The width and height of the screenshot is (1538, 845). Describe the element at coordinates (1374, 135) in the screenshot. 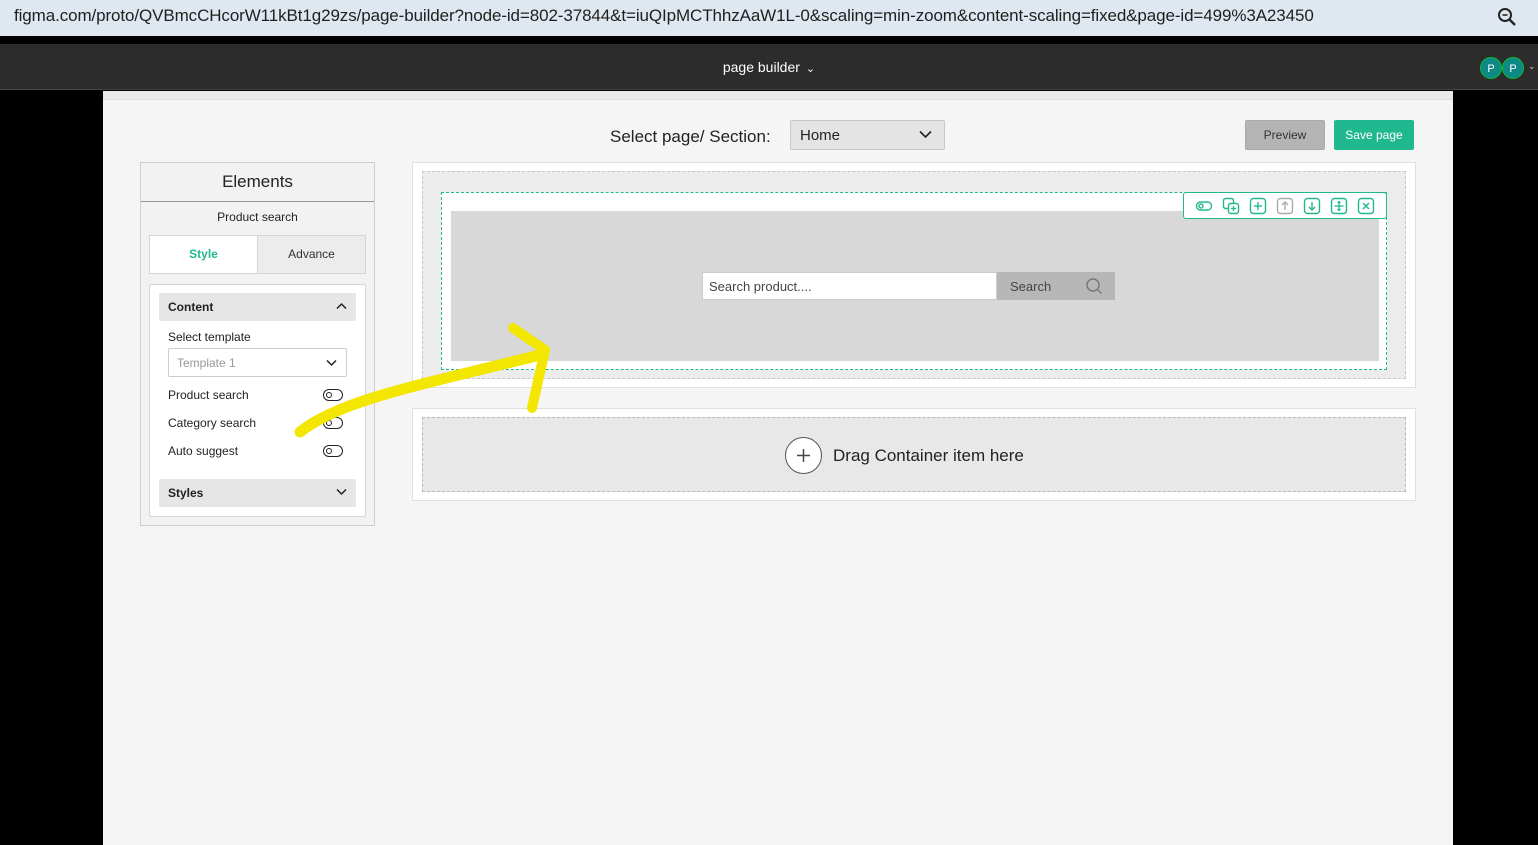

I see `save-page-button: Save page` at that location.